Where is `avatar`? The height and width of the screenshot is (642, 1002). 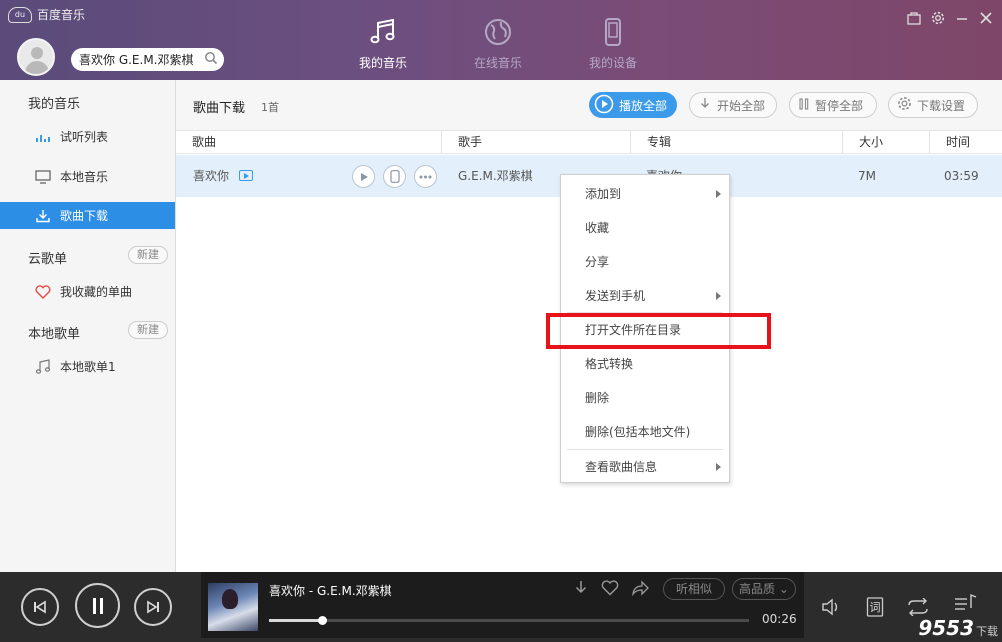
avatar is located at coordinates (36, 57).